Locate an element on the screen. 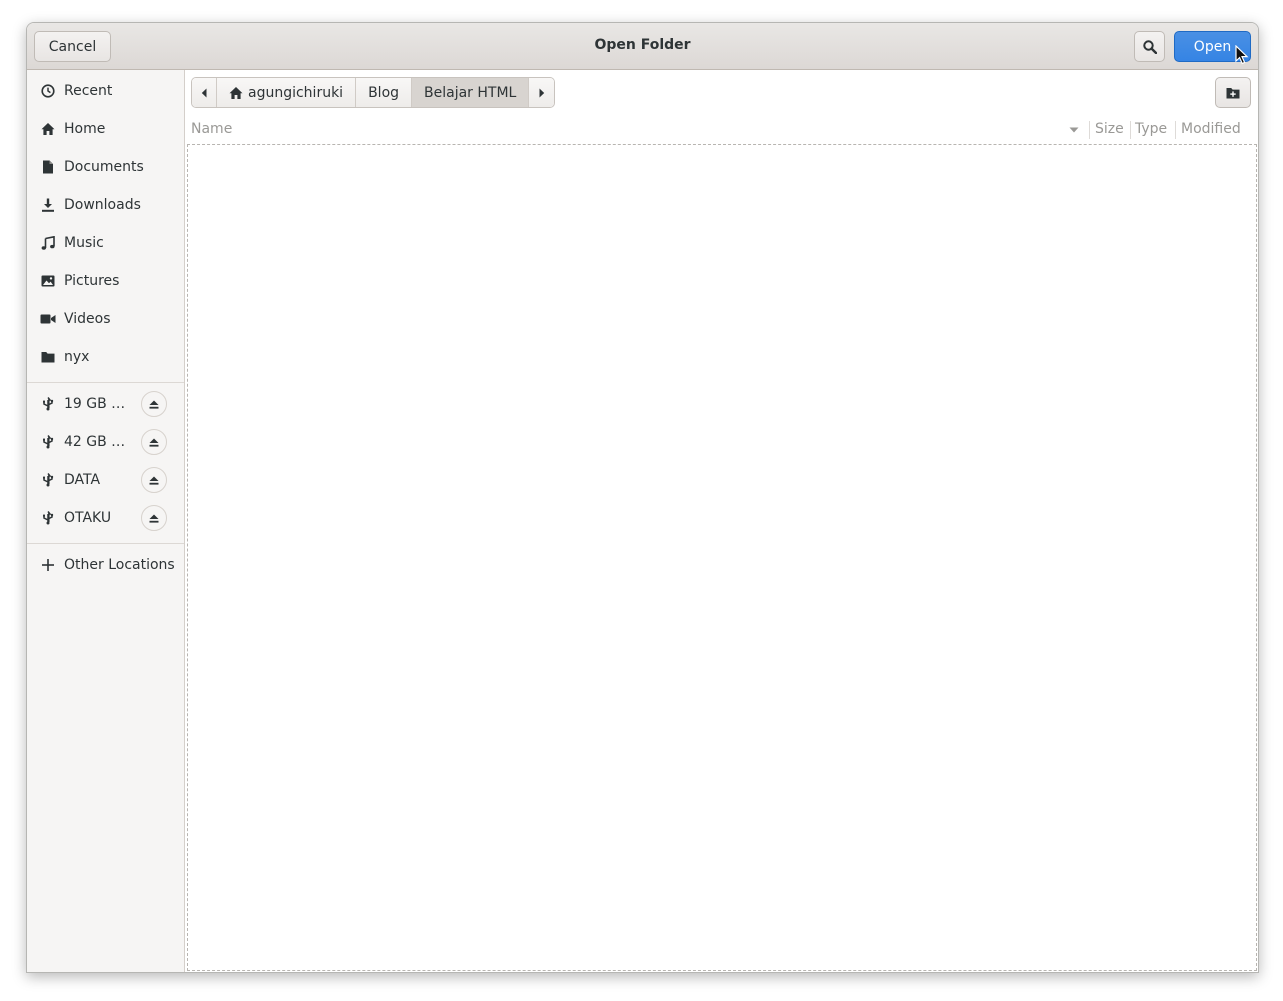  path-segment-home: agungichiruki is located at coordinates (287, 92).